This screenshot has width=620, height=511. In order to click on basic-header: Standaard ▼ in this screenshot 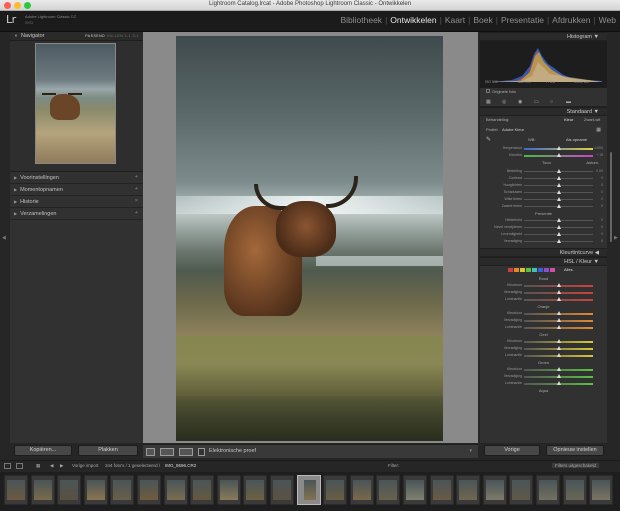, I will do `click(543, 111)`.